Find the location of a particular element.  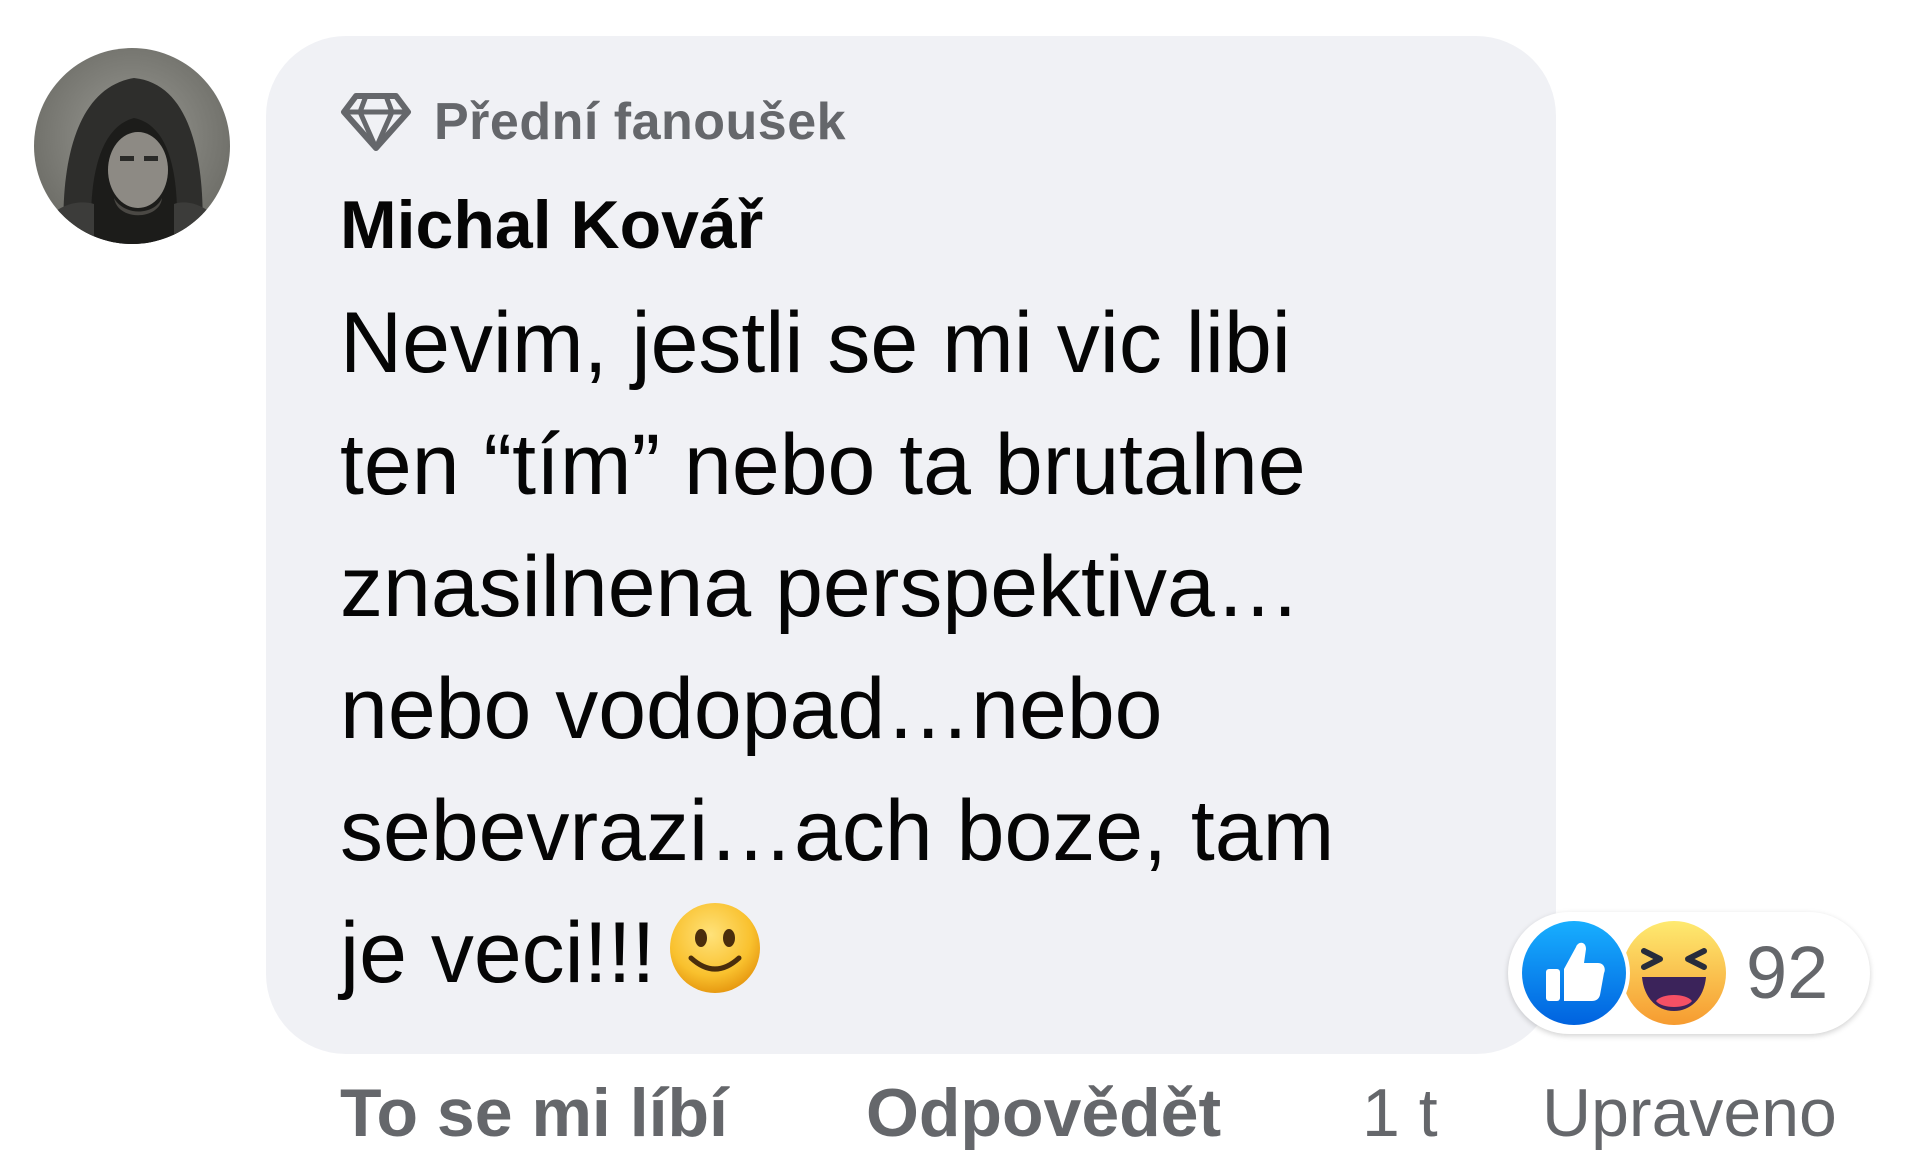

comment-last-line: je veci!!! is located at coordinates (920, 953).